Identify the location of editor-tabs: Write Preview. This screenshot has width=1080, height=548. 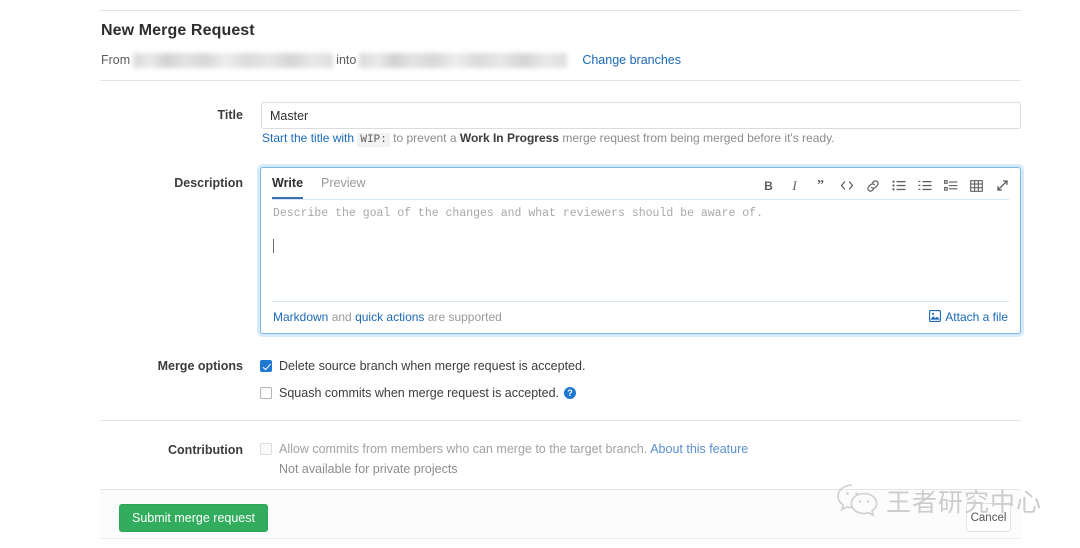
(328, 183).